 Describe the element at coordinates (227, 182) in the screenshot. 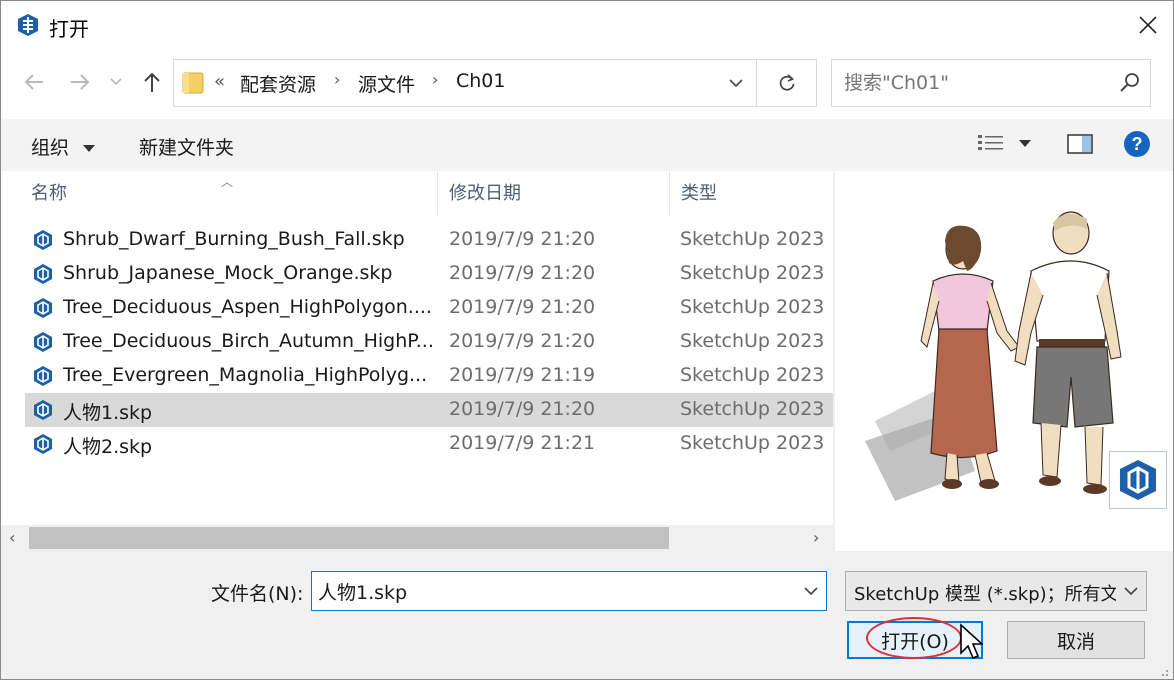

I see `sort-ascending-icon: ︿` at that location.